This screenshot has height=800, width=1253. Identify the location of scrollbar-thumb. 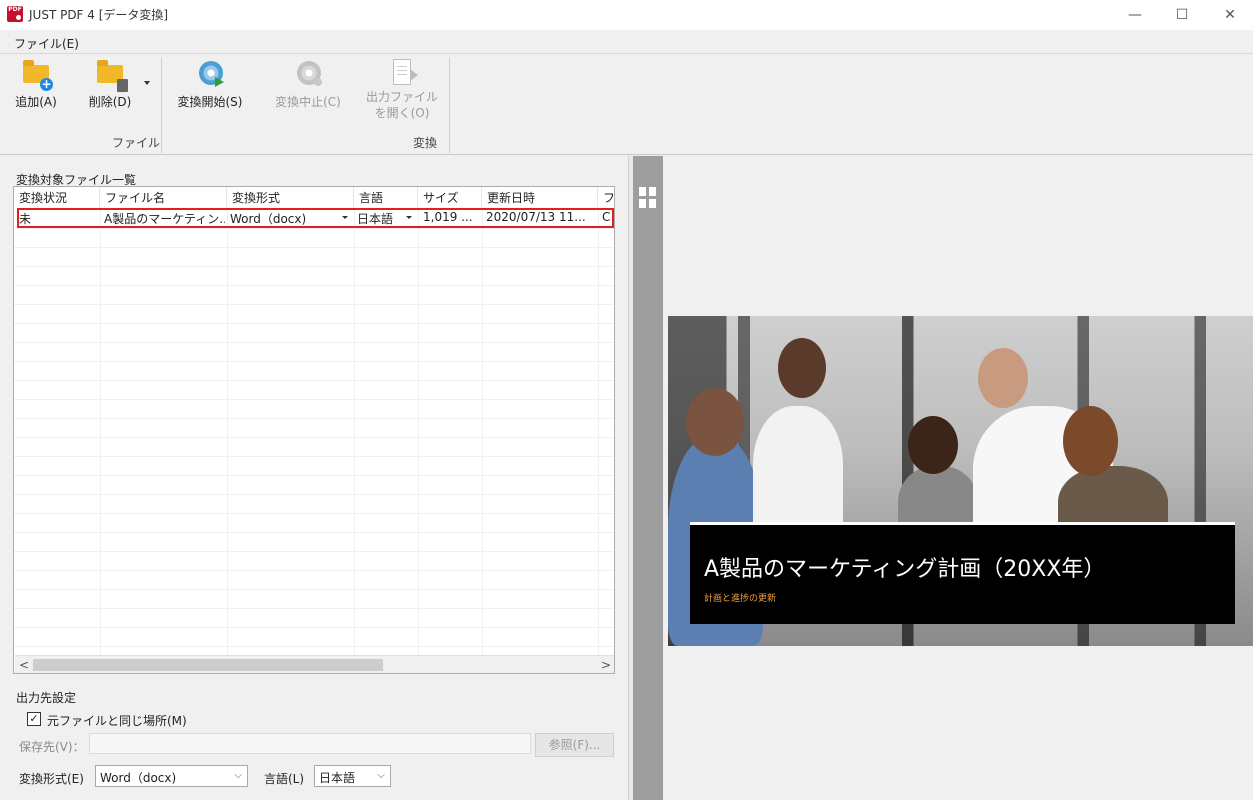
(208, 665).